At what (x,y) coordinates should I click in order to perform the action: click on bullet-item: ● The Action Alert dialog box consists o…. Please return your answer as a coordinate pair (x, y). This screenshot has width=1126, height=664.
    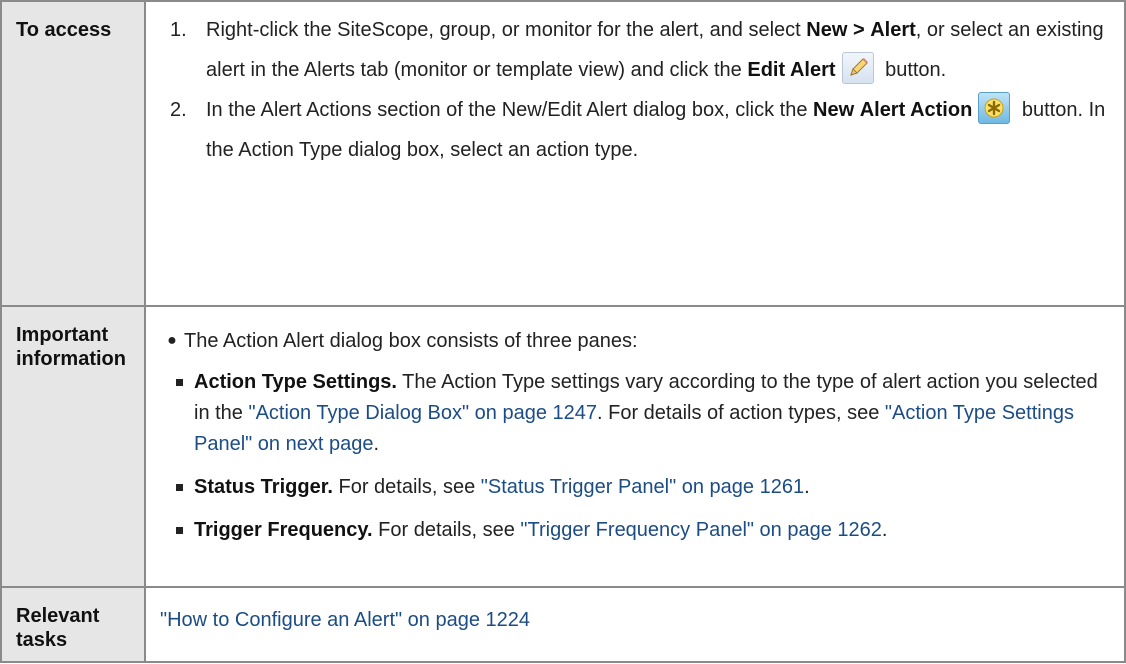
    Looking at the image, I should click on (635, 341).